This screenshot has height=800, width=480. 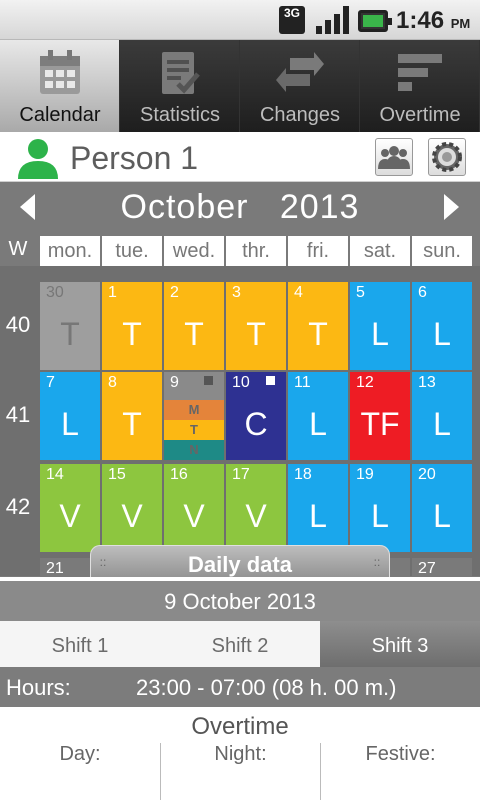 I want to click on calendar-icon, so click(x=60, y=72).